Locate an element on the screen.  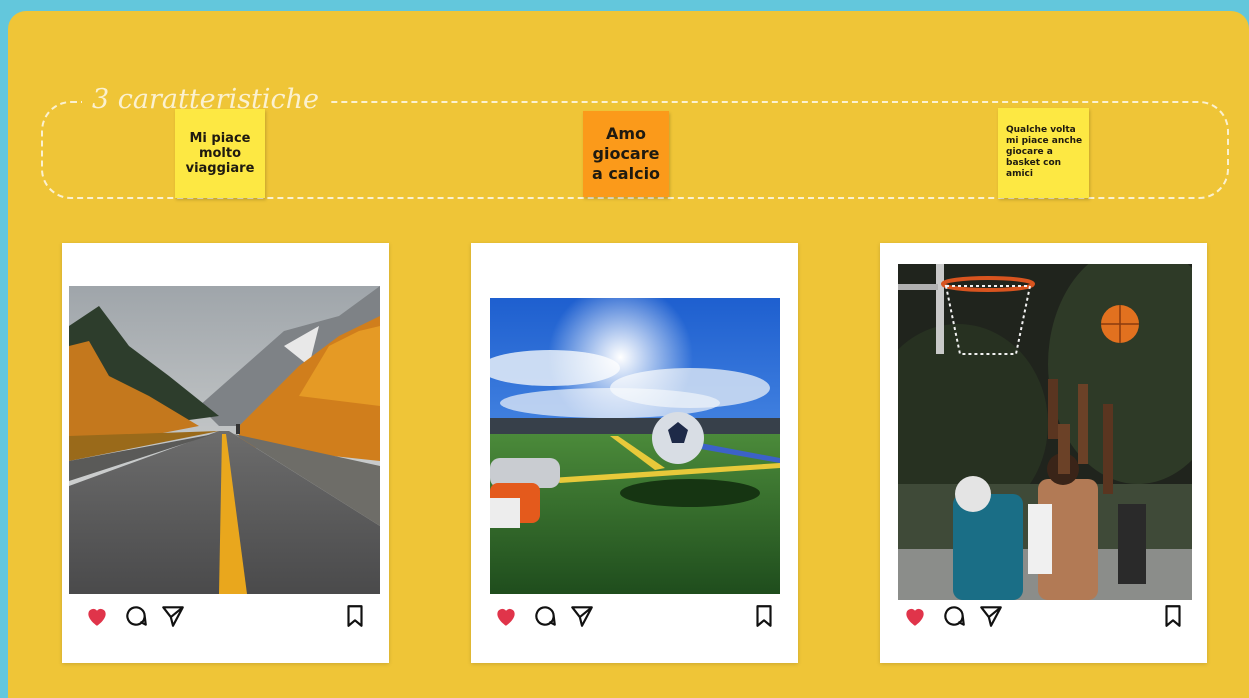
soccer-ball-field-photo is located at coordinates (635, 446).